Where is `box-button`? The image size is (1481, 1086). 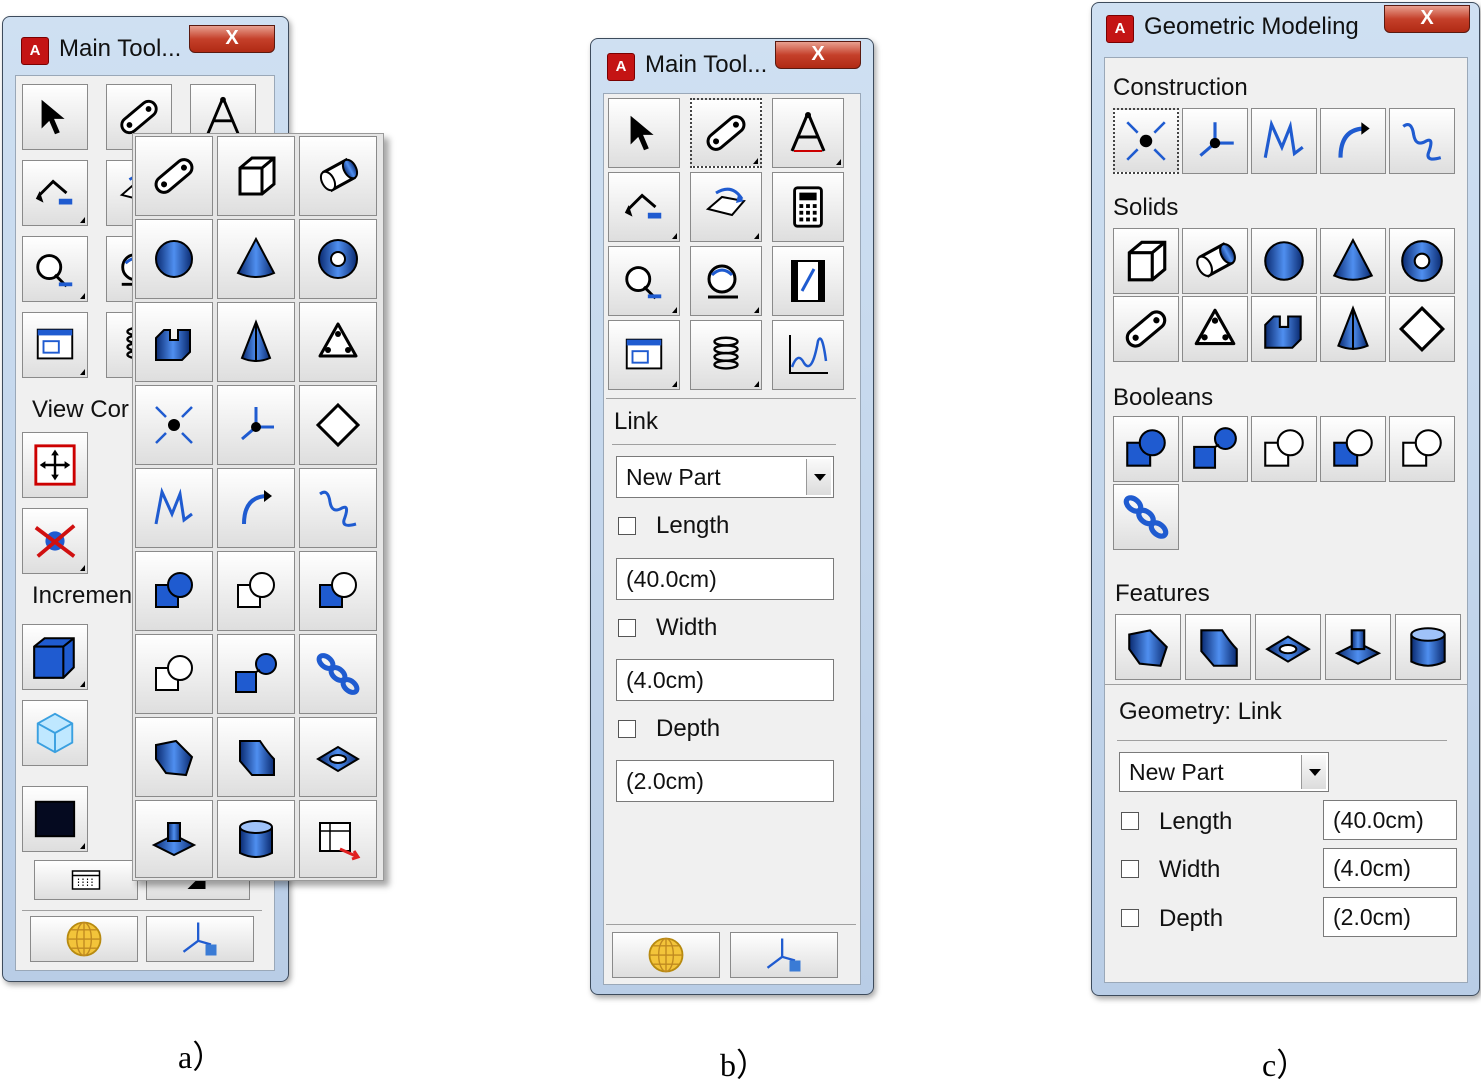
box-button is located at coordinates (1146, 261).